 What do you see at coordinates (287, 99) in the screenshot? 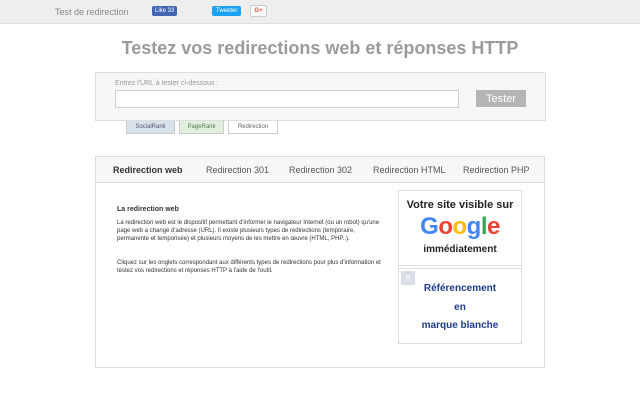
I see `url-input` at bounding box center [287, 99].